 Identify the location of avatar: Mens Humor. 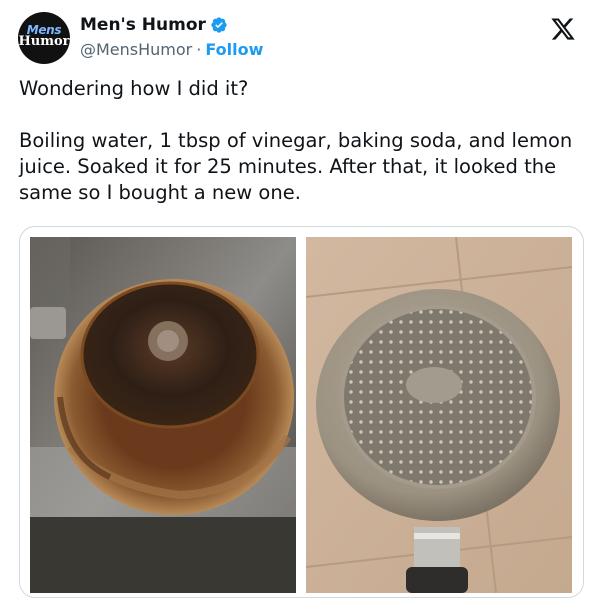
(44, 38).